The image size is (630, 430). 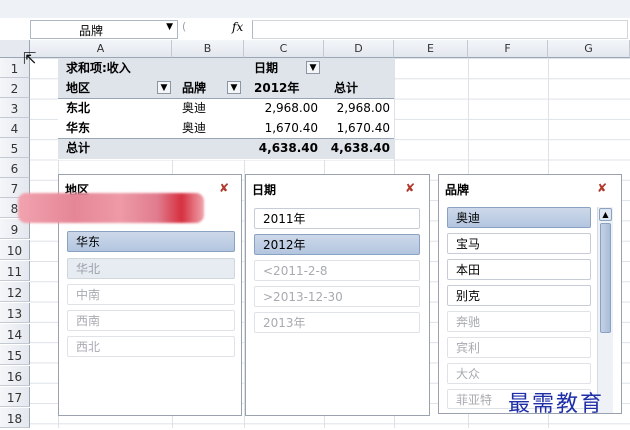 I want to click on row-header-18: 18, so click(x=15, y=418).